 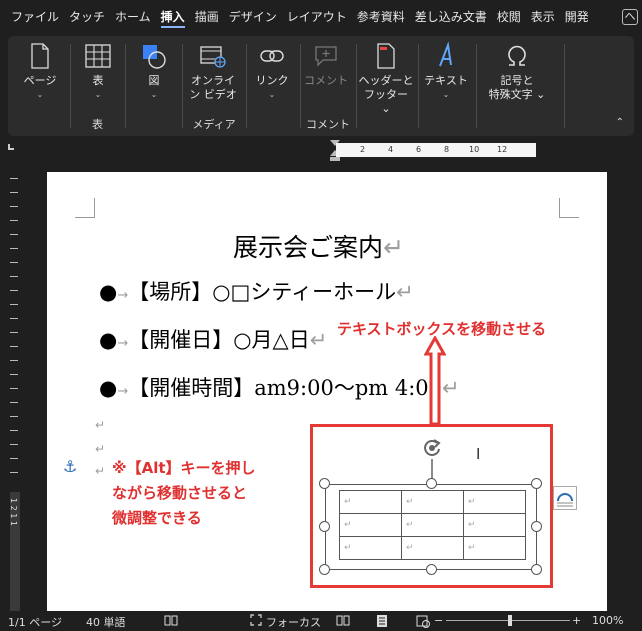 What do you see at coordinates (446, 72) in the screenshot?
I see `text-button: テキスト ⌄` at bounding box center [446, 72].